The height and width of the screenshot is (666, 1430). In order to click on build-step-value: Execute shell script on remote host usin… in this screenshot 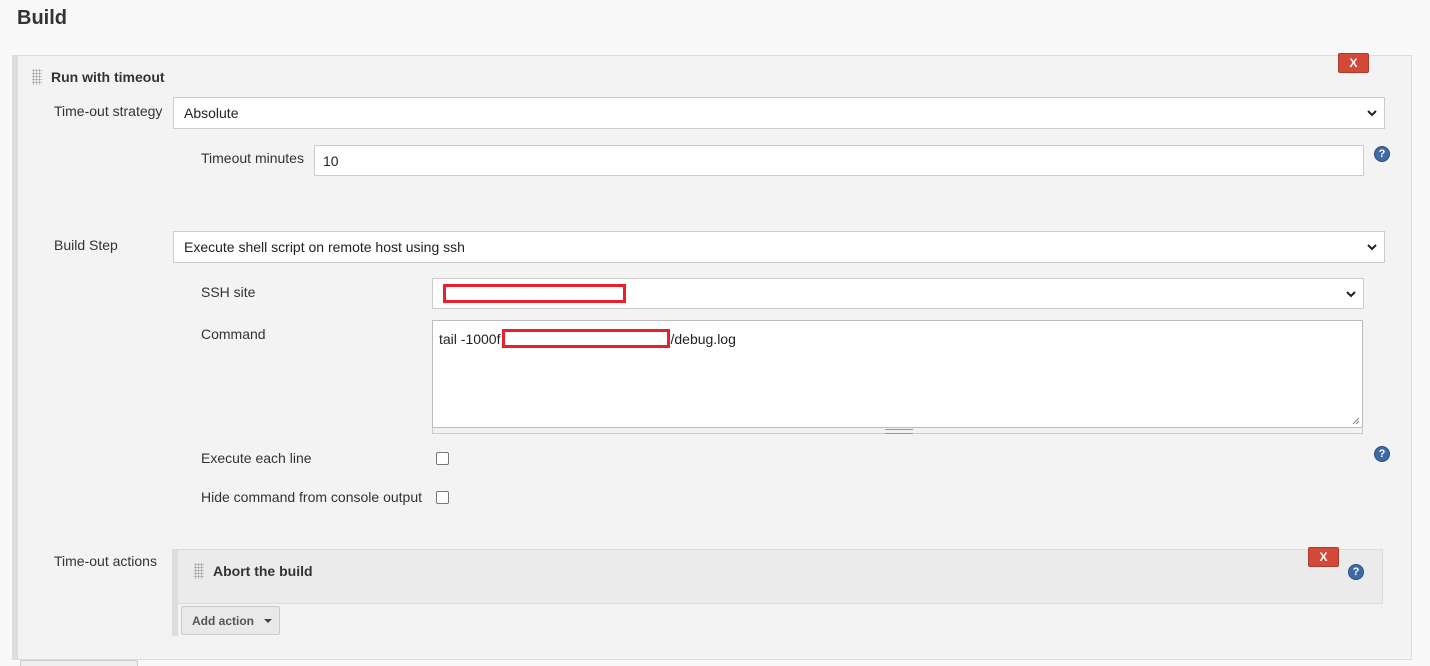, I will do `click(324, 247)`.